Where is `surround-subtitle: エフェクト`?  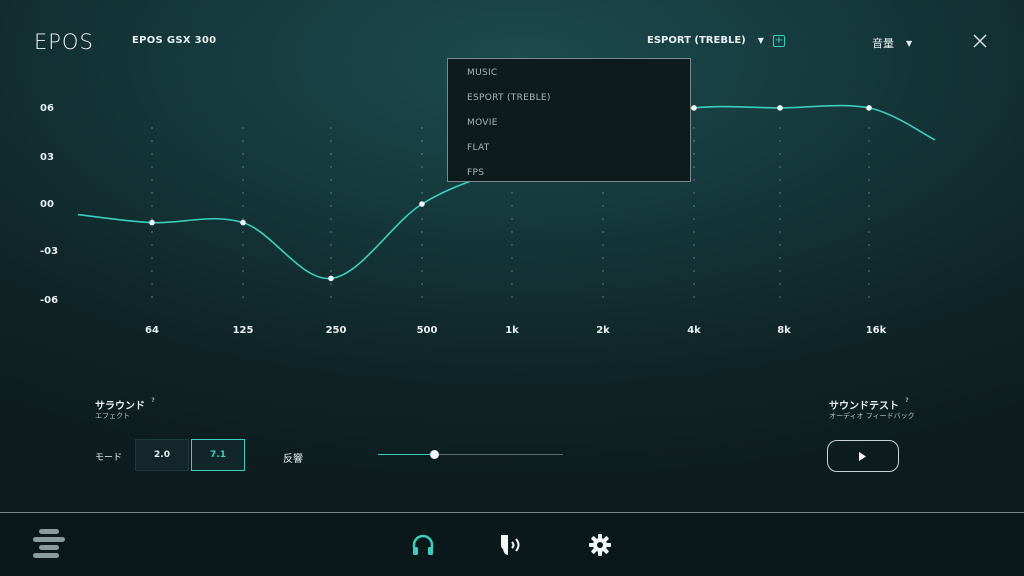 surround-subtitle: エフェクト is located at coordinates (112, 416).